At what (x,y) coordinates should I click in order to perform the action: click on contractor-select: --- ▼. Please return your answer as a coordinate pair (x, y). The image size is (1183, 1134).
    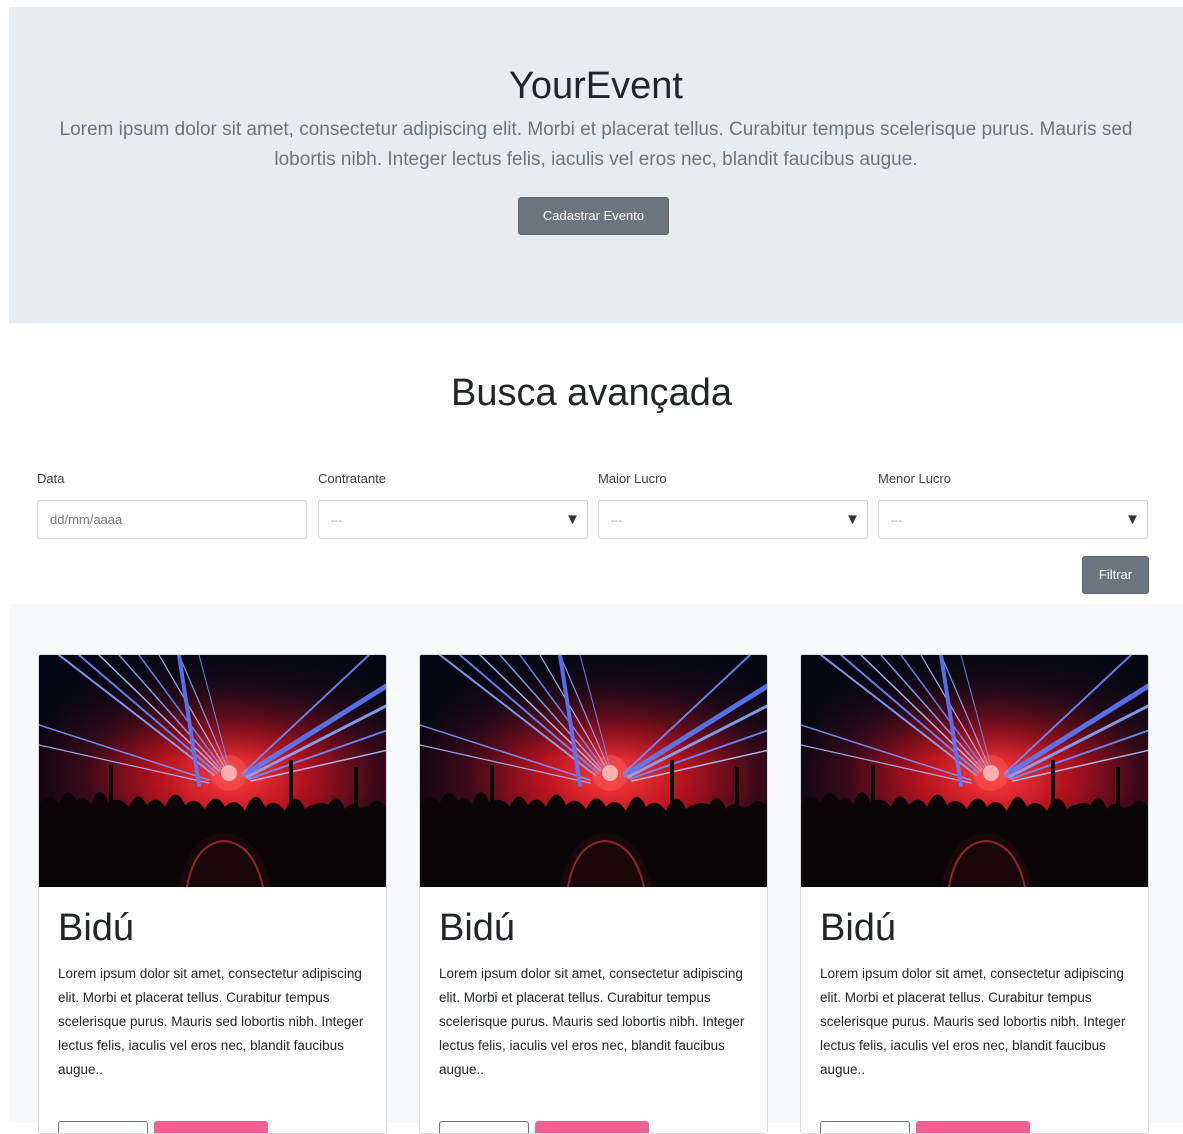
    Looking at the image, I should click on (453, 519).